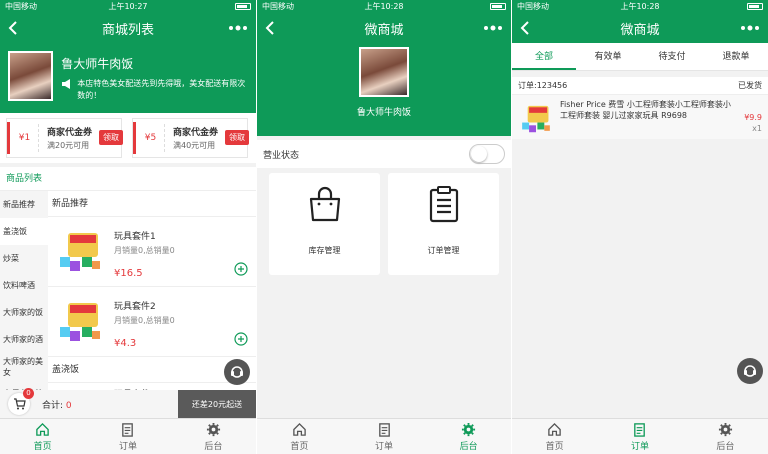  I want to click on status-bar: 中国移动 上午10:27, so click(128, 6).